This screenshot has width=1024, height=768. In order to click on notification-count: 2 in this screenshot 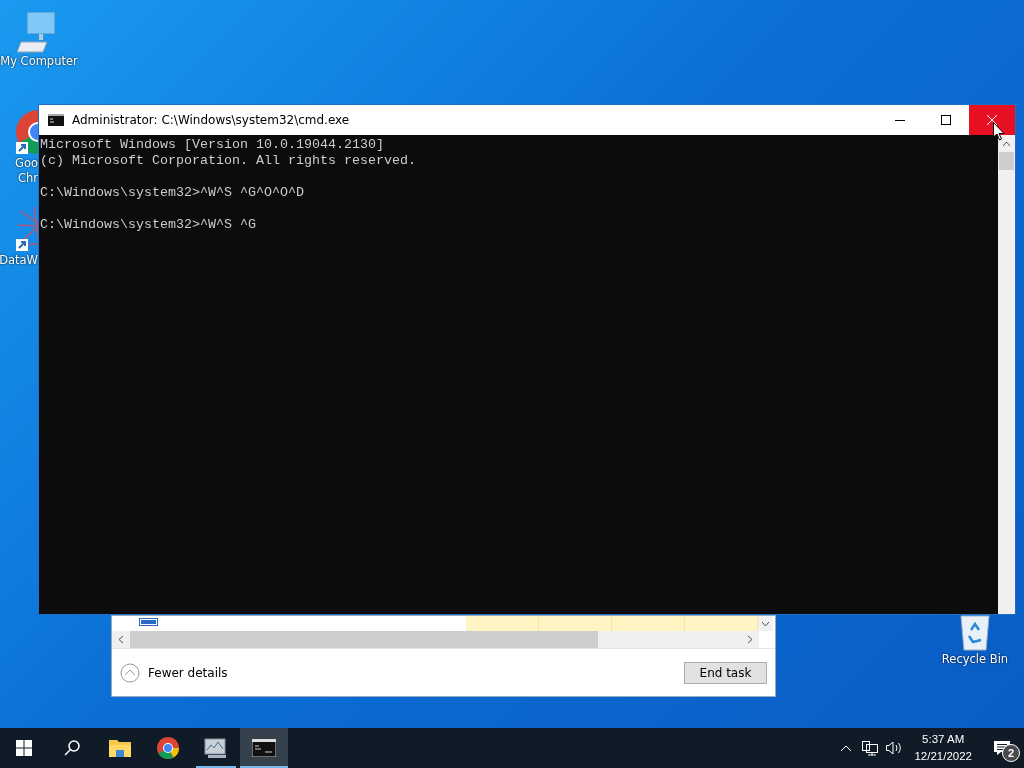, I will do `click(1011, 753)`.